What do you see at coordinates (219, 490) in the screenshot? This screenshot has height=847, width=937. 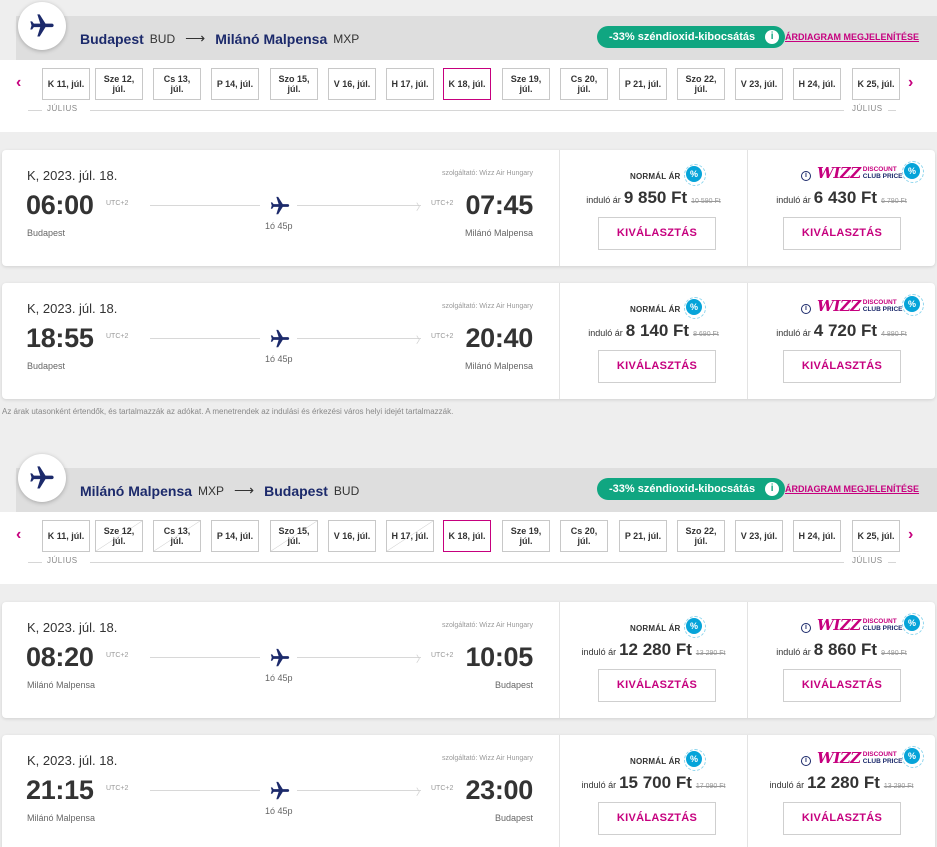 I see `route-title: Milánó Malpensa MXP ⟶ Budapest BUD` at bounding box center [219, 490].